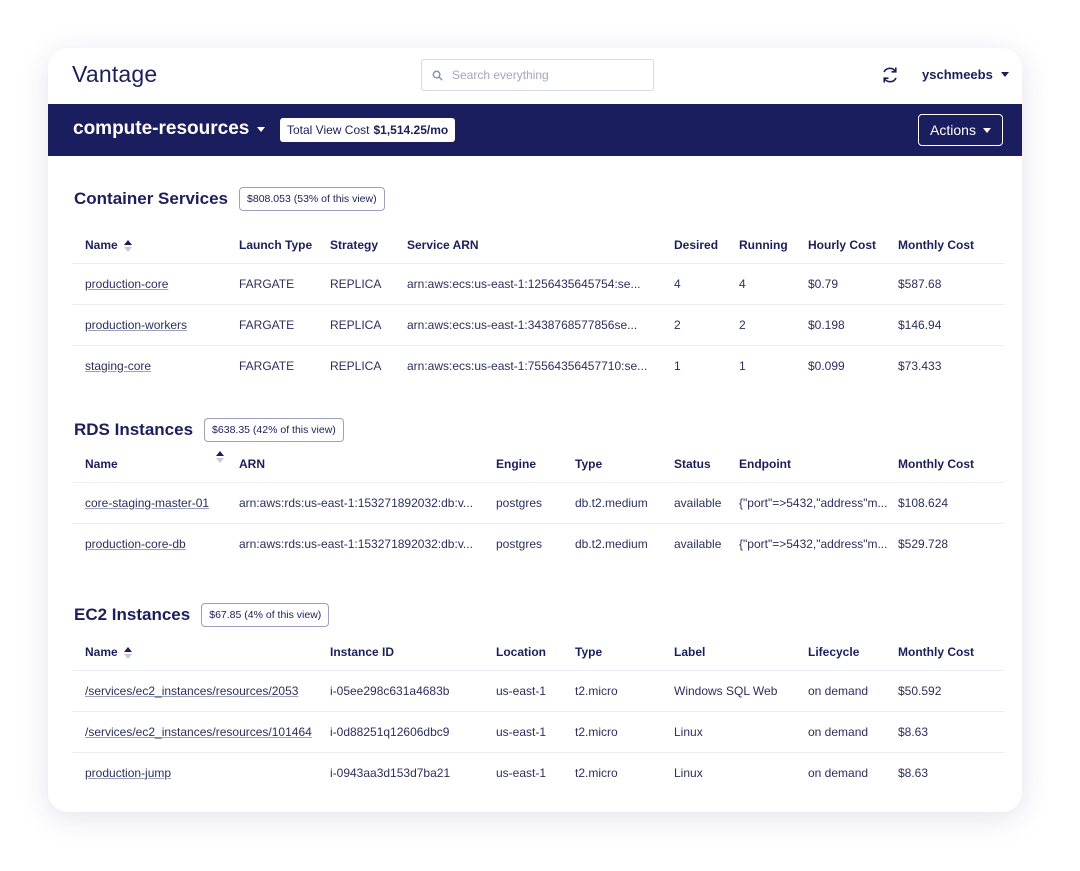  What do you see at coordinates (853, 324) in the screenshot?
I see `table-cell: $0.198` at bounding box center [853, 324].